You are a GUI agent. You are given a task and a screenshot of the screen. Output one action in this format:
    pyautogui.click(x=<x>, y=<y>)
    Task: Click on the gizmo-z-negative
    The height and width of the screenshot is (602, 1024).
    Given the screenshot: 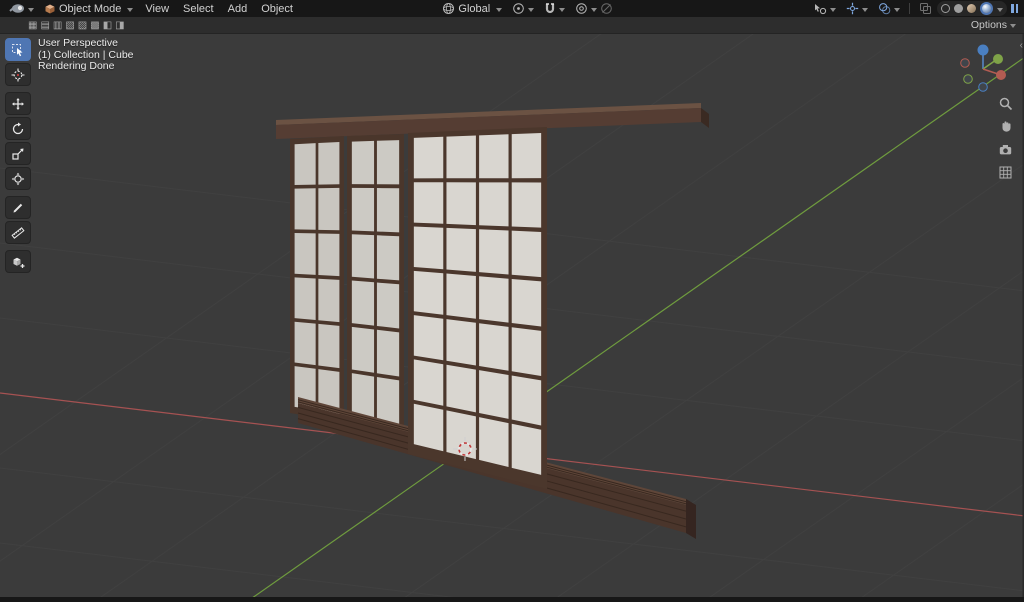 What is the action you would take?
    pyautogui.click(x=983, y=87)
    